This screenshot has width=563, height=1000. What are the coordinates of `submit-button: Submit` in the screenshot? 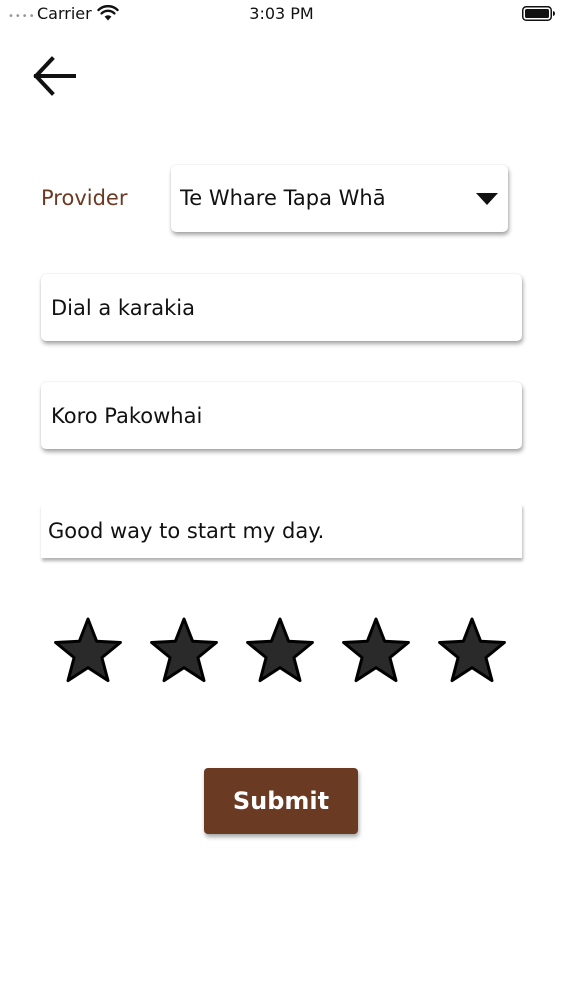 It's located at (281, 801).